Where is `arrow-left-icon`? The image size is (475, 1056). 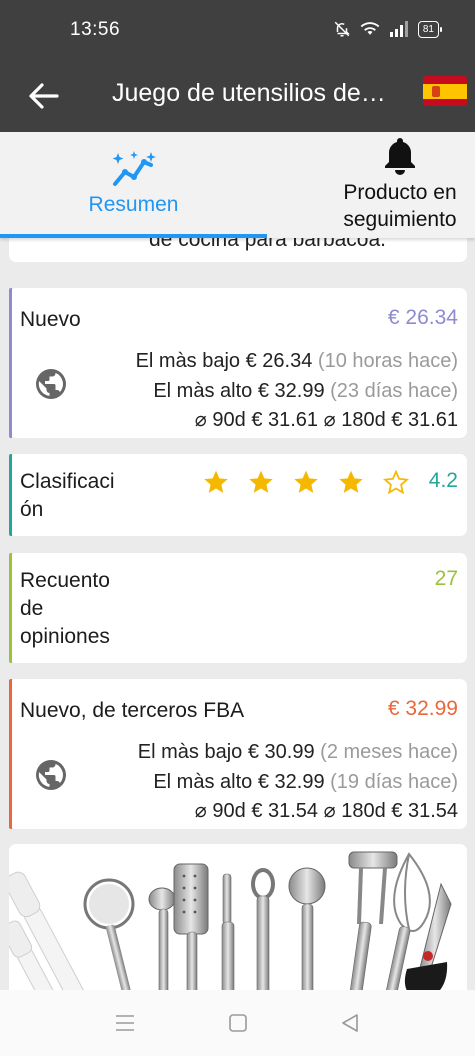
arrow-left-icon is located at coordinates (44, 96).